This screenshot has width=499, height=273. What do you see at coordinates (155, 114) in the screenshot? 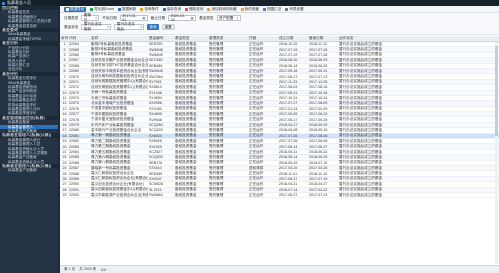
I see `table-cell: SX4655` at bounding box center [155, 114].